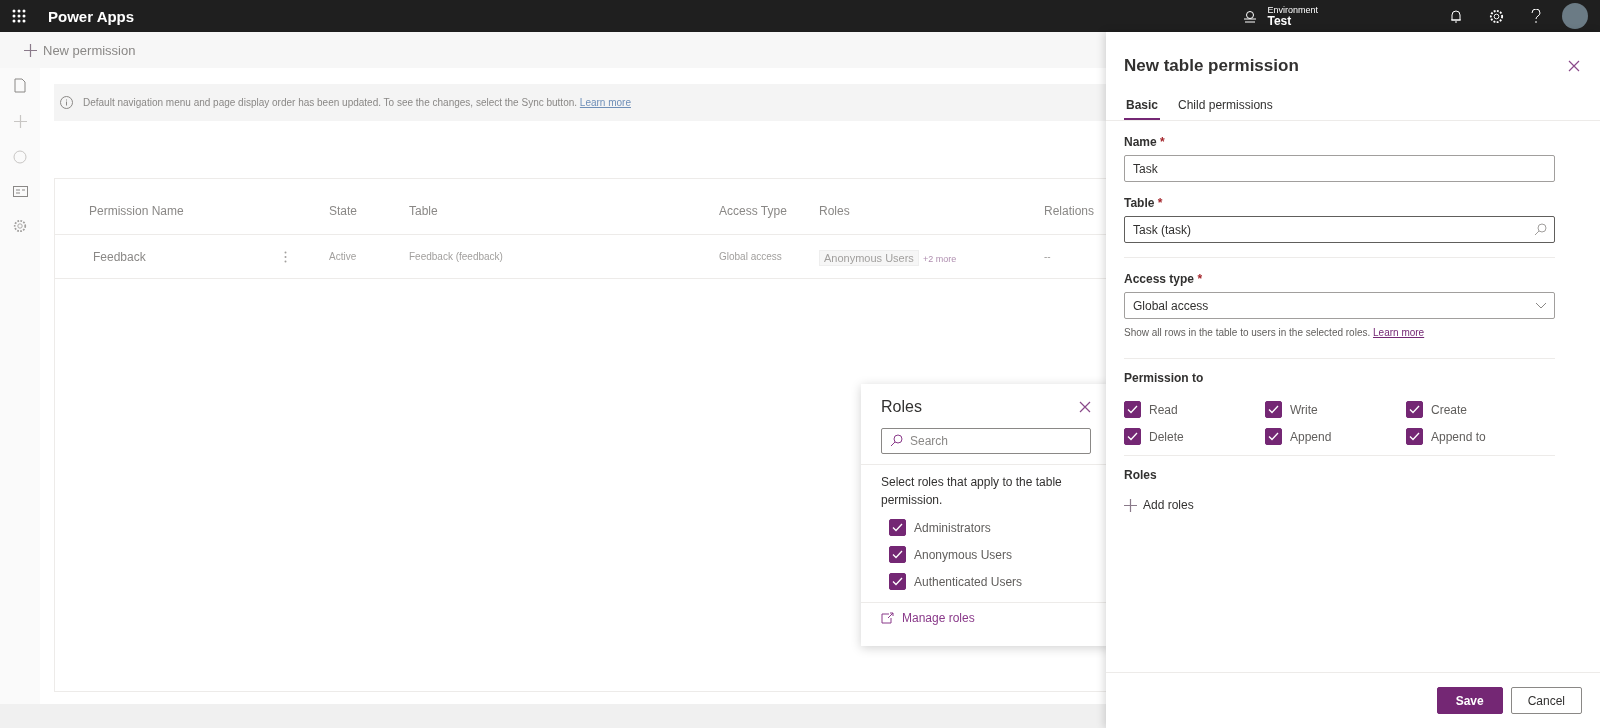 This screenshot has width=1600, height=728. I want to click on notice-text: Default navigation menu and page display order has been updated. To see the changes, select the Sync button. Learn more, so click(357, 102).